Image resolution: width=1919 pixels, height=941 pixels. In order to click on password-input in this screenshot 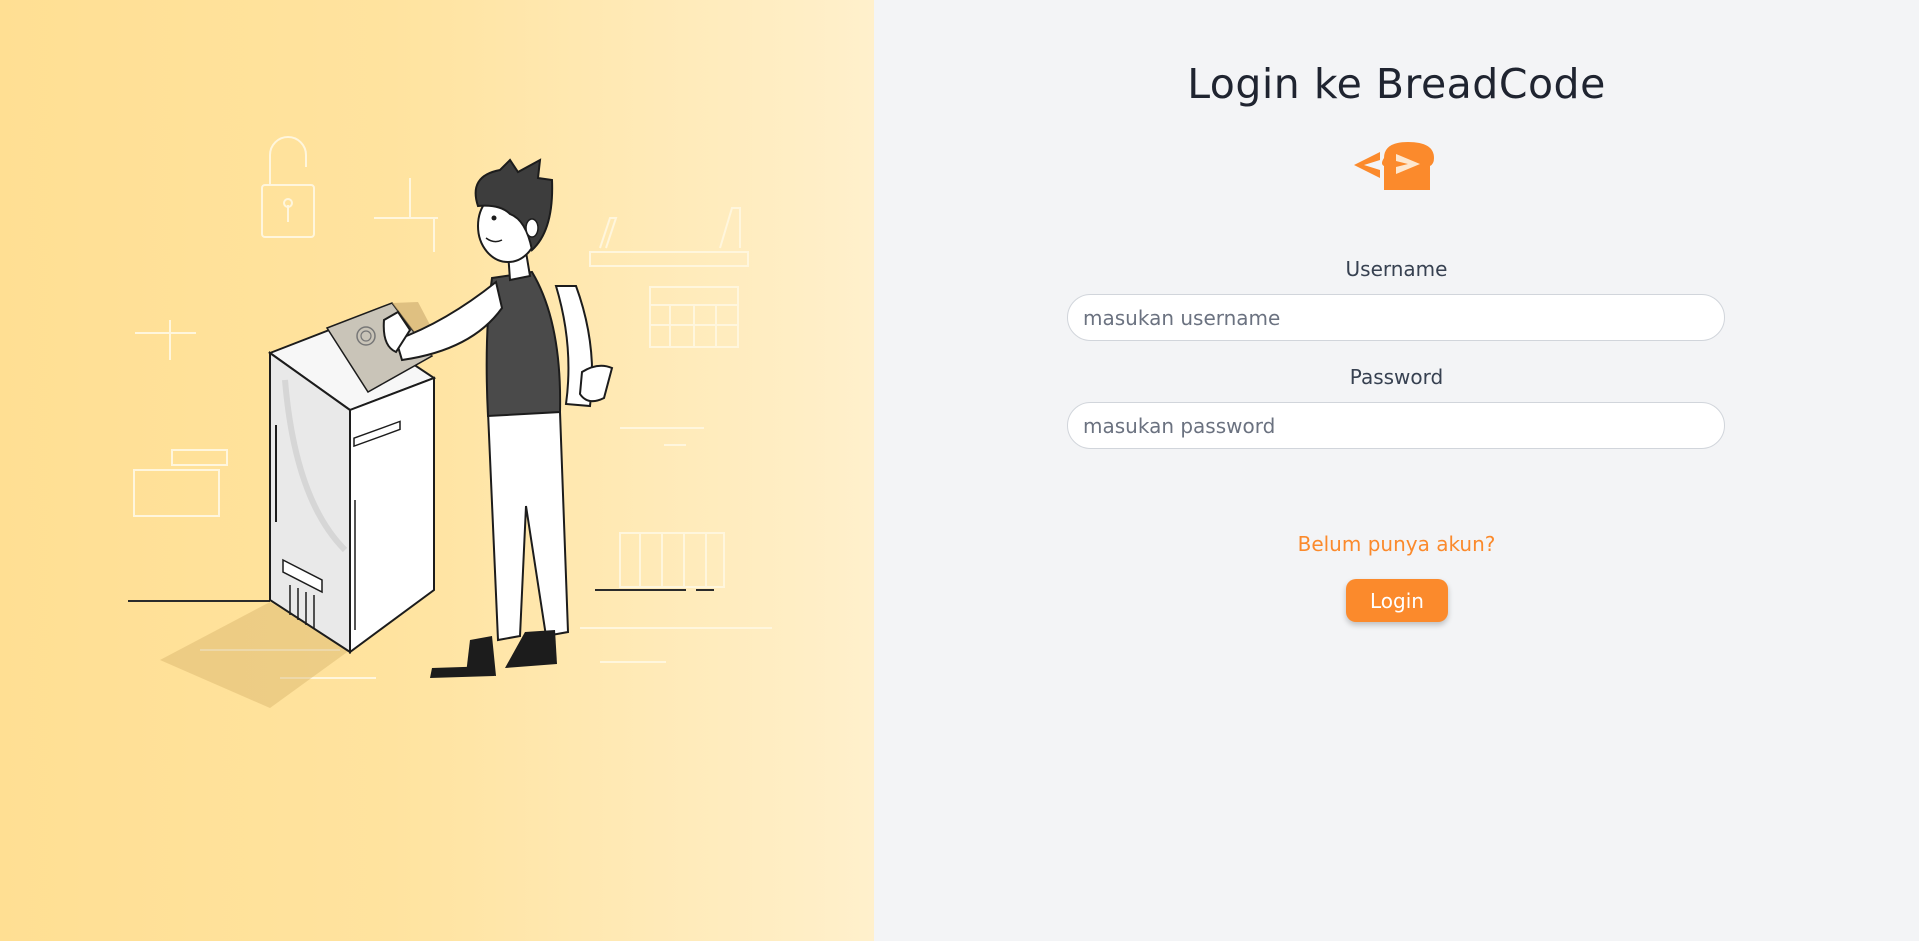, I will do `click(1396, 425)`.